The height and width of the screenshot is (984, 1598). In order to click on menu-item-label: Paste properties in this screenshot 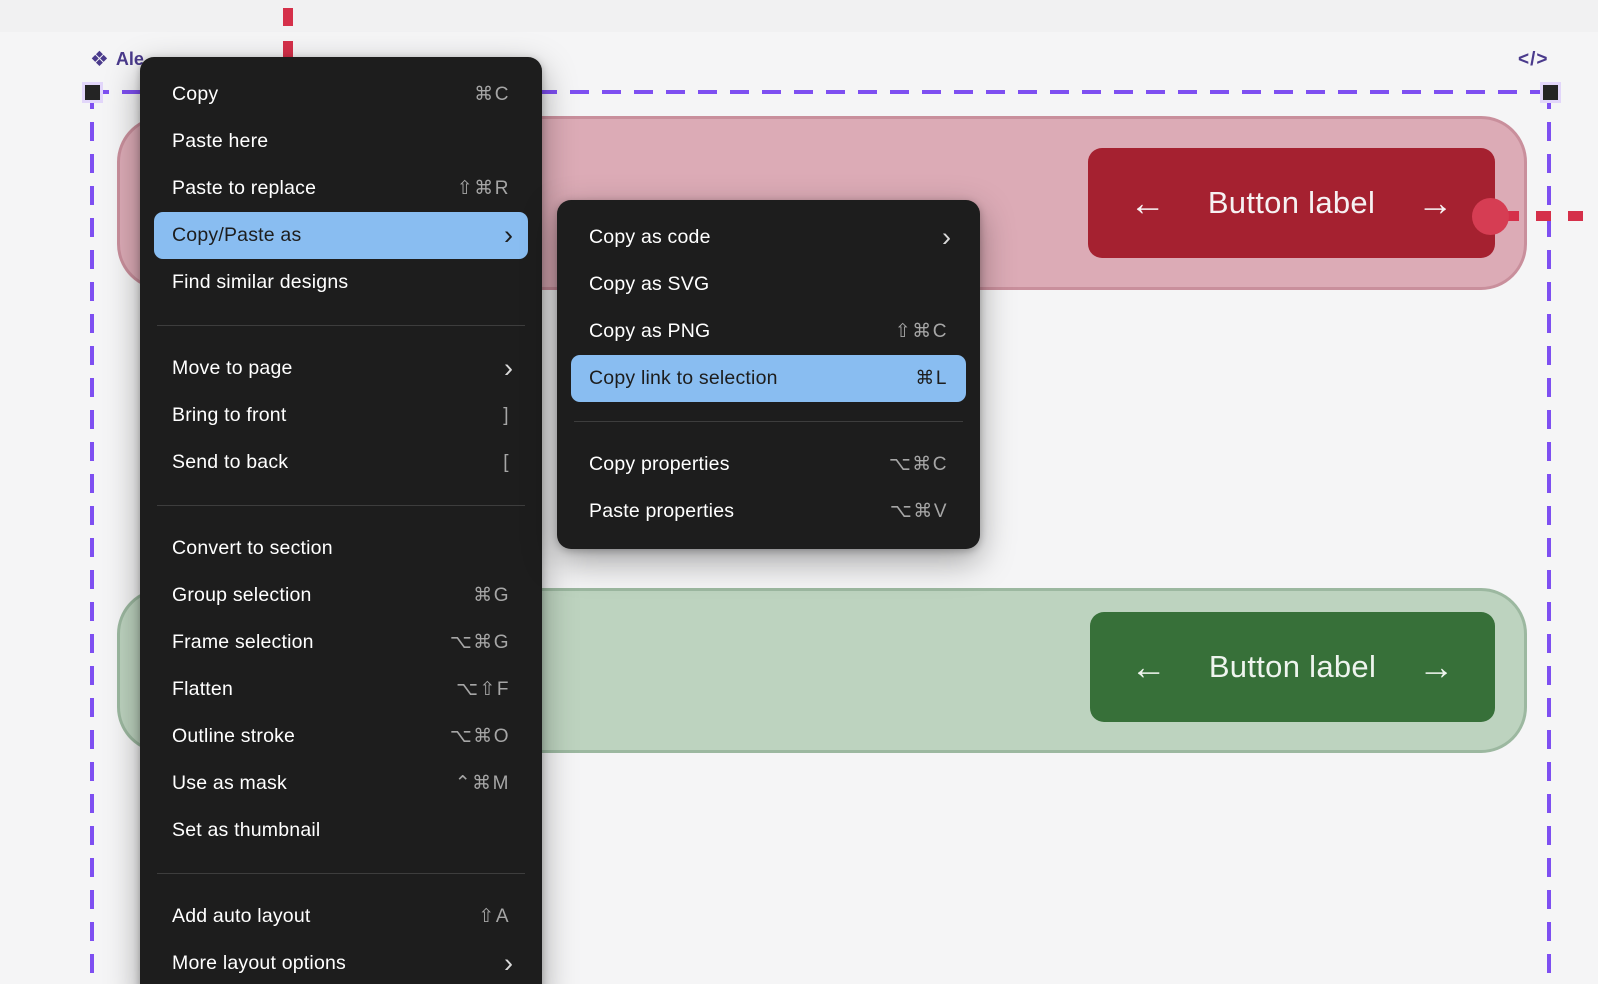, I will do `click(662, 511)`.